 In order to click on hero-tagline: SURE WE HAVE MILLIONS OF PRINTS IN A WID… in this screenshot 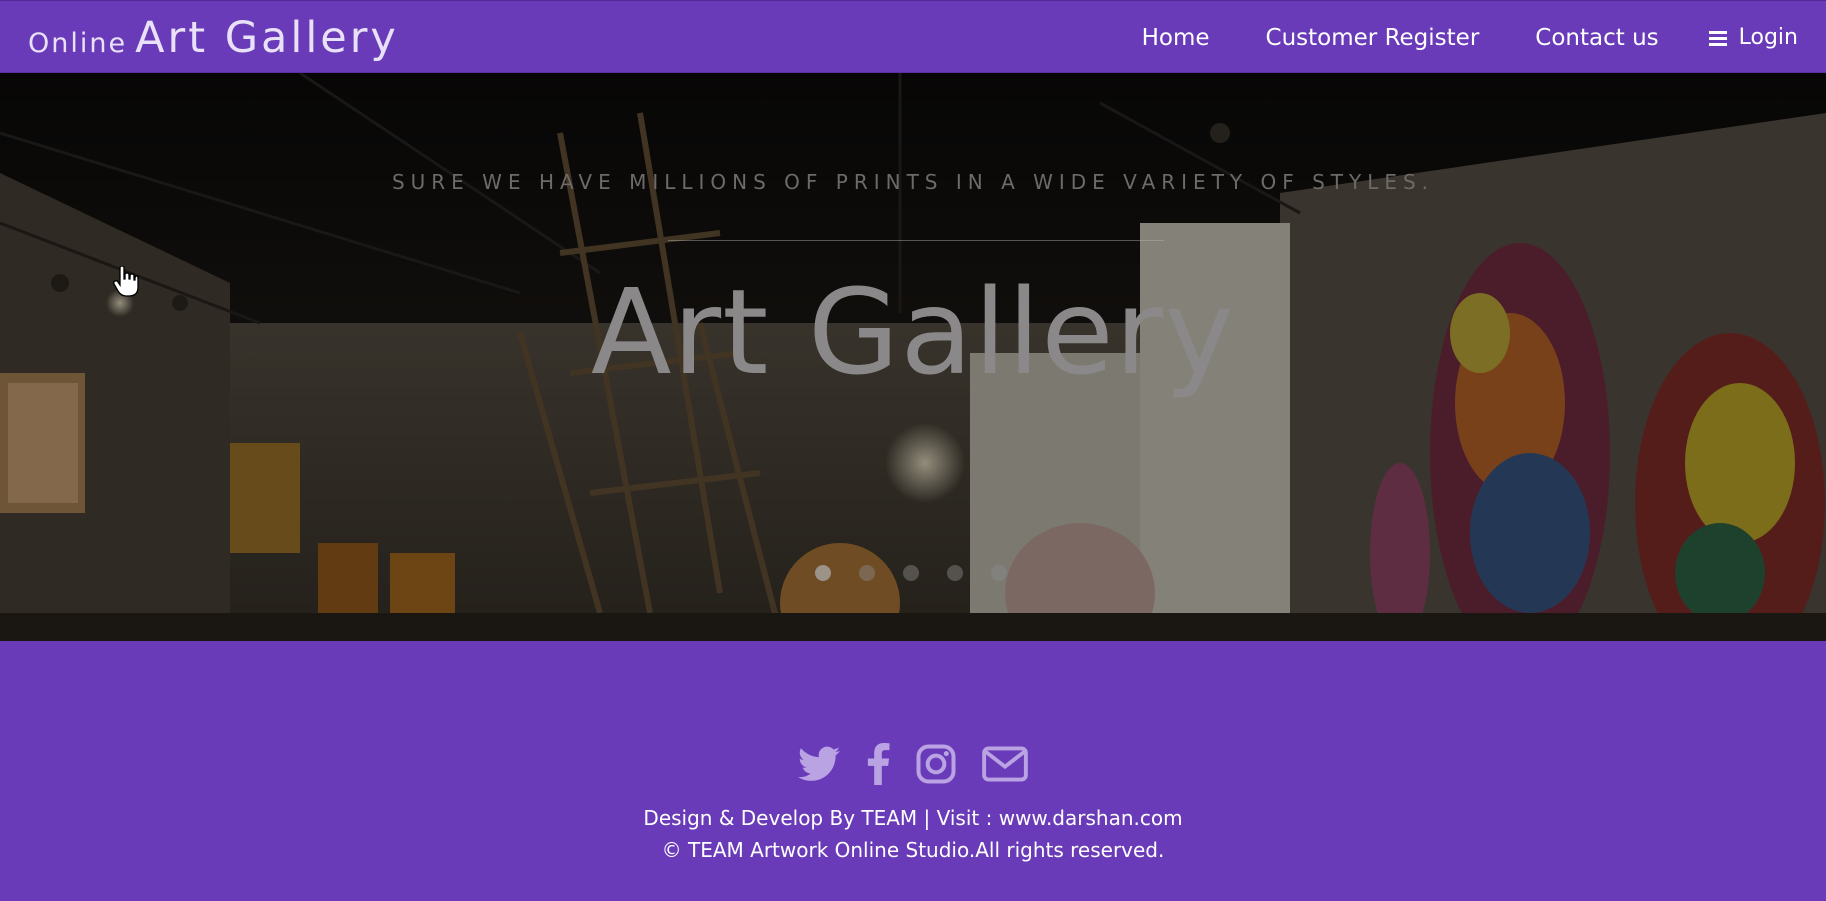, I will do `click(913, 182)`.